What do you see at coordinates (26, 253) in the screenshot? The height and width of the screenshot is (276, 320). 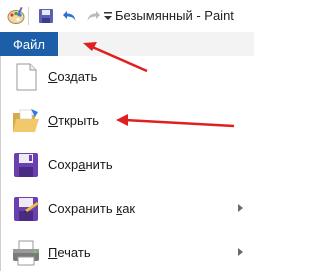 I see `printer-icon` at bounding box center [26, 253].